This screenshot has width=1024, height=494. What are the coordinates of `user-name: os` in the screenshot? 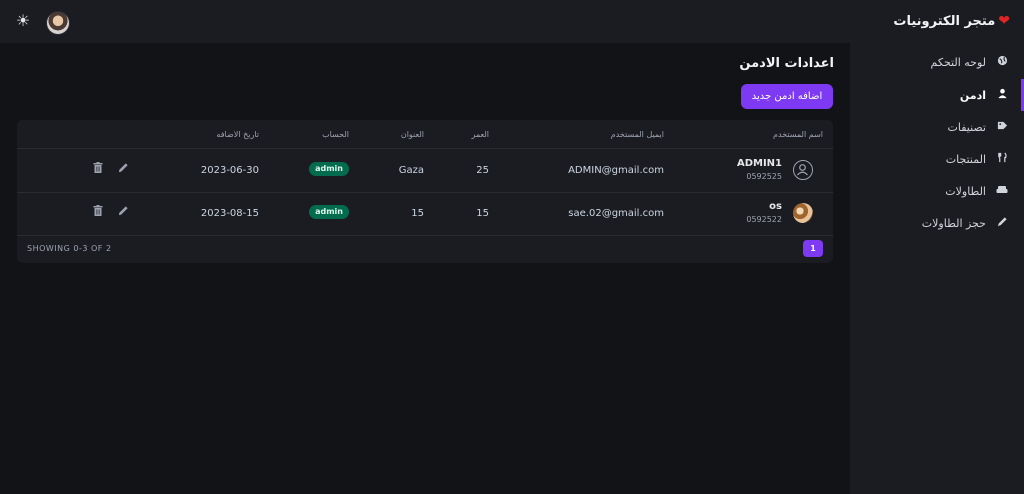 It's located at (775, 206).